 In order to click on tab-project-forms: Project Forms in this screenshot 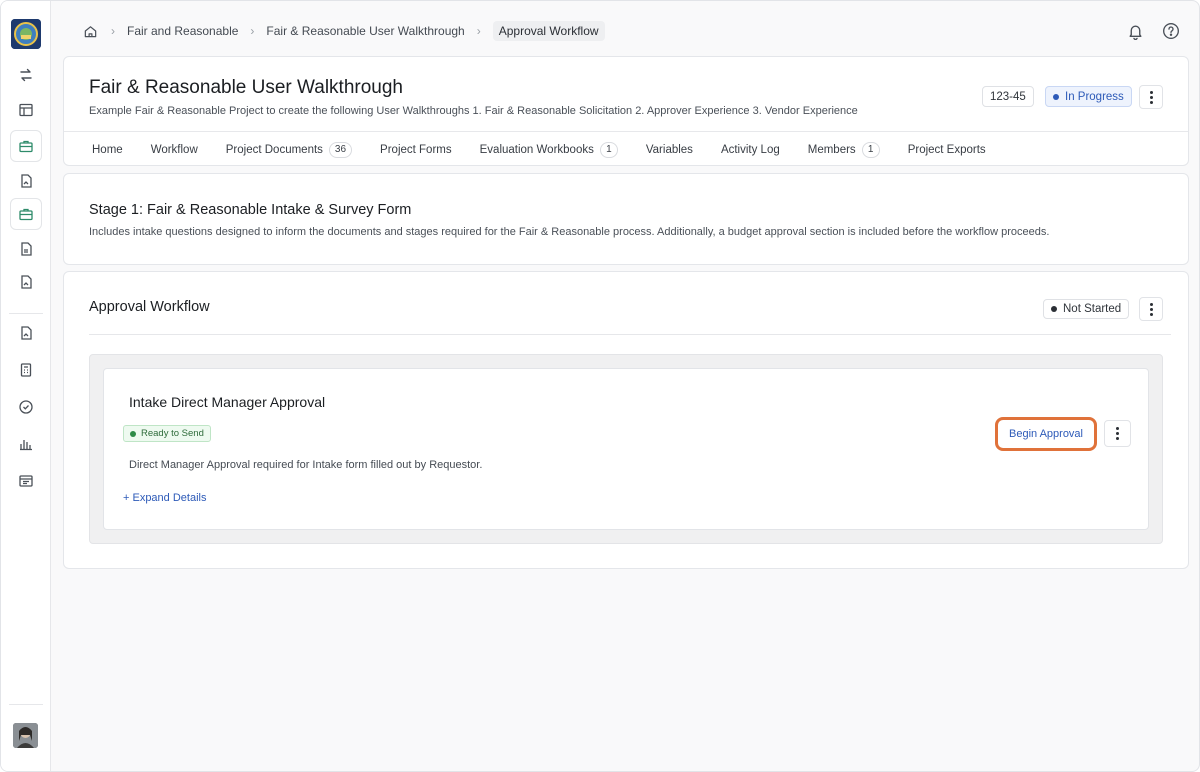, I will do `click(416, 150)`.